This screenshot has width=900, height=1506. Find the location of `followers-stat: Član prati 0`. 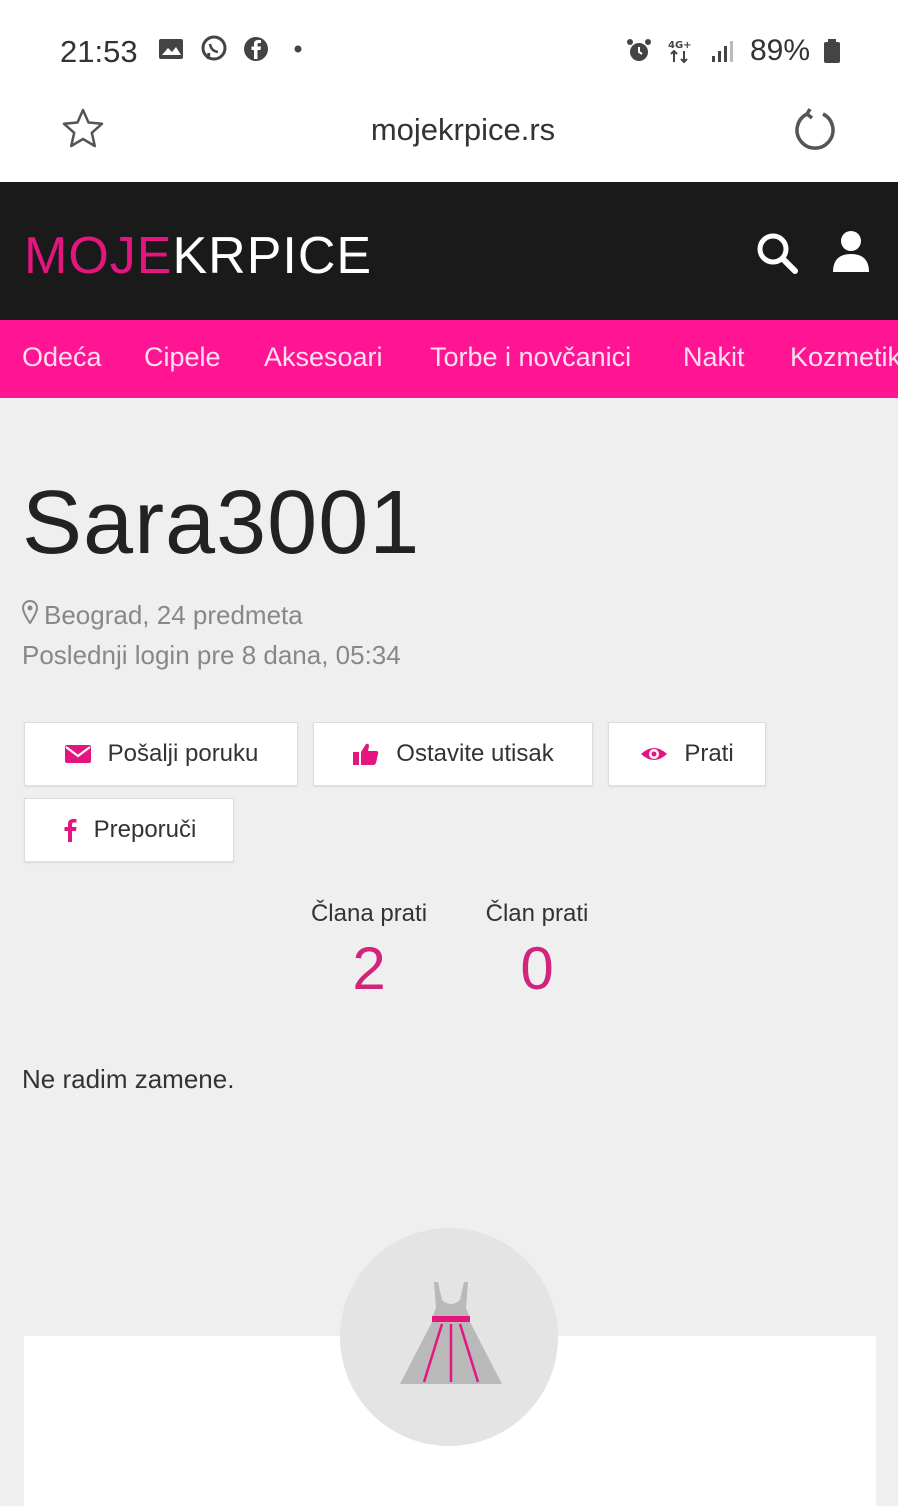

followers-stat: Član prati 0 is located at coordinates (537, 951).